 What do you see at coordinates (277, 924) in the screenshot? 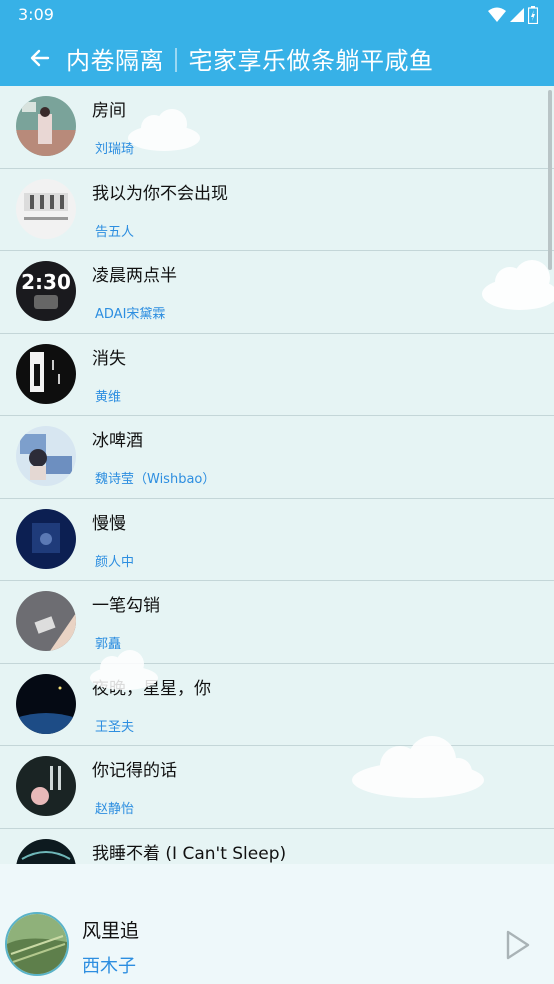
I see `mini-player: 风里追 西木子` at bounding box center [277, 924].